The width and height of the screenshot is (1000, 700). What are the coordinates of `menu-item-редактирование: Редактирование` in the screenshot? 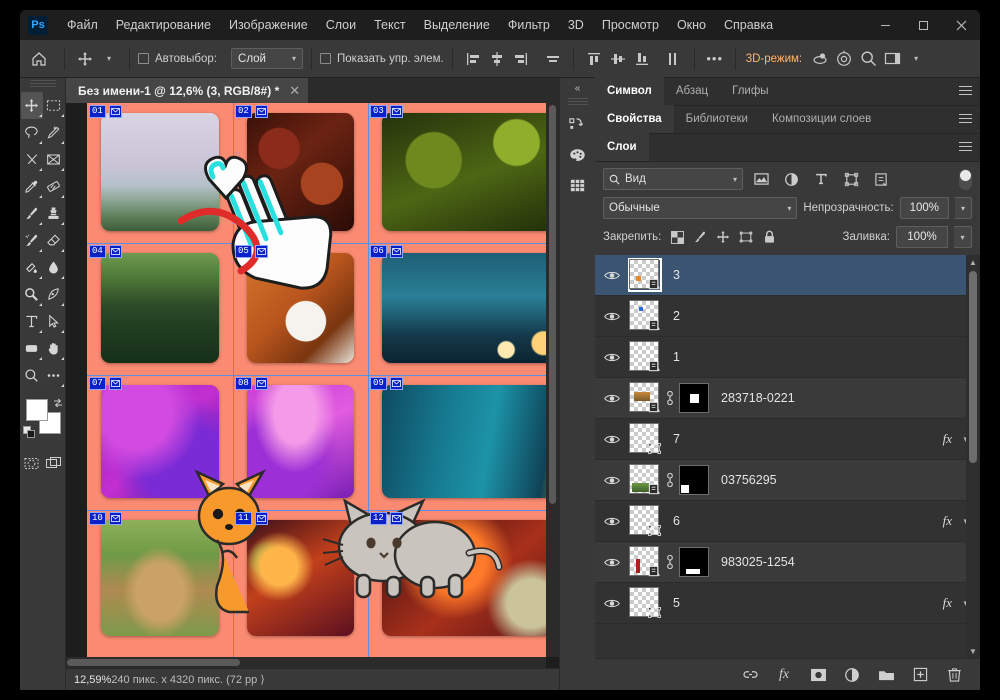 It's located at (163, 25).